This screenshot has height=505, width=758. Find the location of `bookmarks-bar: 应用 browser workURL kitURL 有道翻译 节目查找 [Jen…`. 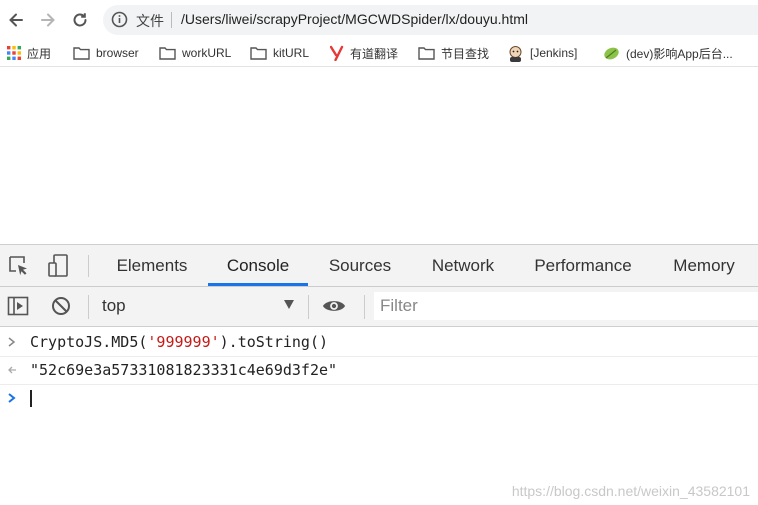

bookmarks-bar: 应用 browser workURL kitURL 有道翻译 节目查找 [Jen… is located at coordinates (379, 53).